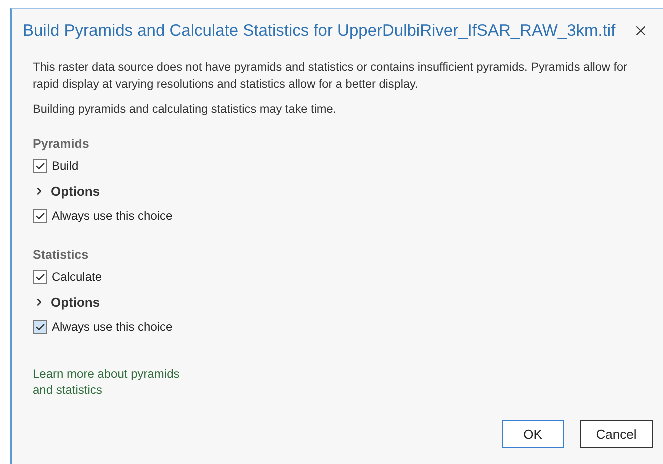  What do you see at coordinates (330, 76) in the screenshot?
I see `description-text: This raster data source does not have pyramids and statistics or contains insufficient pyramids. Pyramids allow for rapid display at varying resolutions and statistics allow for a better display.` at bounding box center [330, 76].